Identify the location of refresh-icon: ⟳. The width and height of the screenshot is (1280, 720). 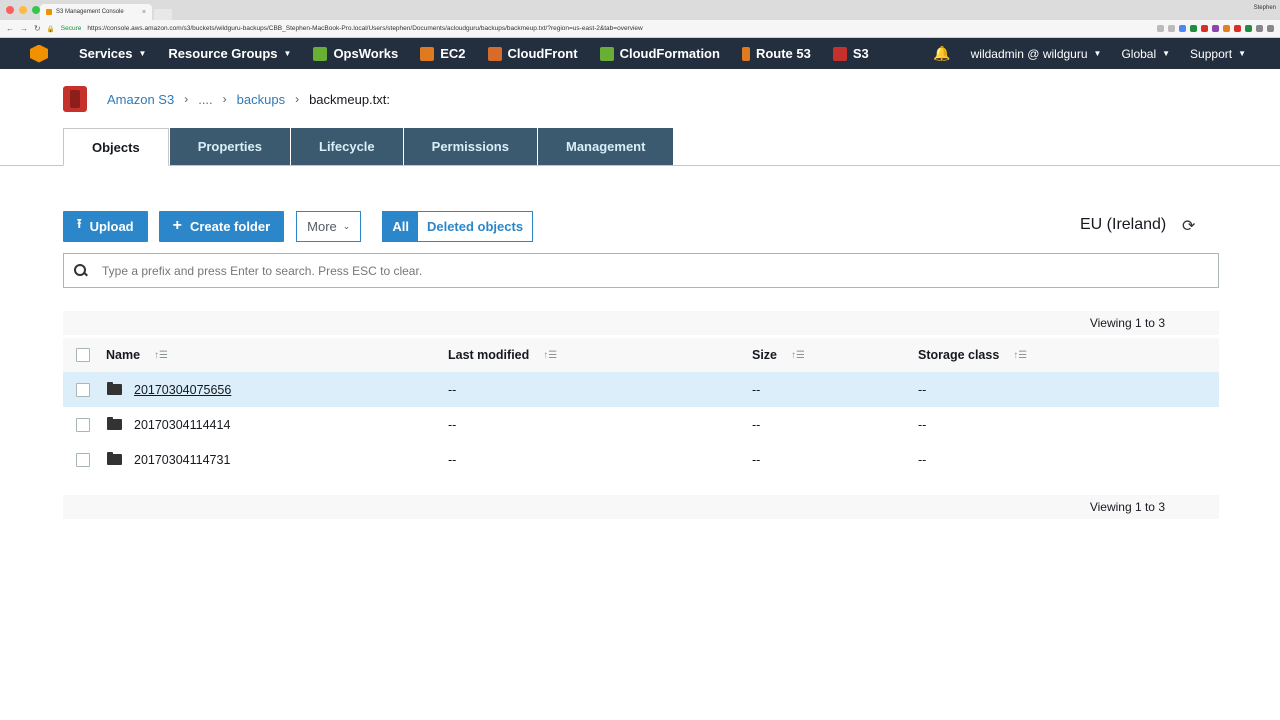
(1188, 226).